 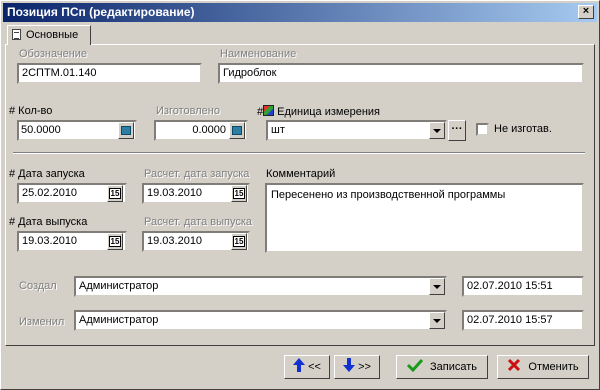 I want to click on modified-label: Изменил, so click(x=42, y=322).